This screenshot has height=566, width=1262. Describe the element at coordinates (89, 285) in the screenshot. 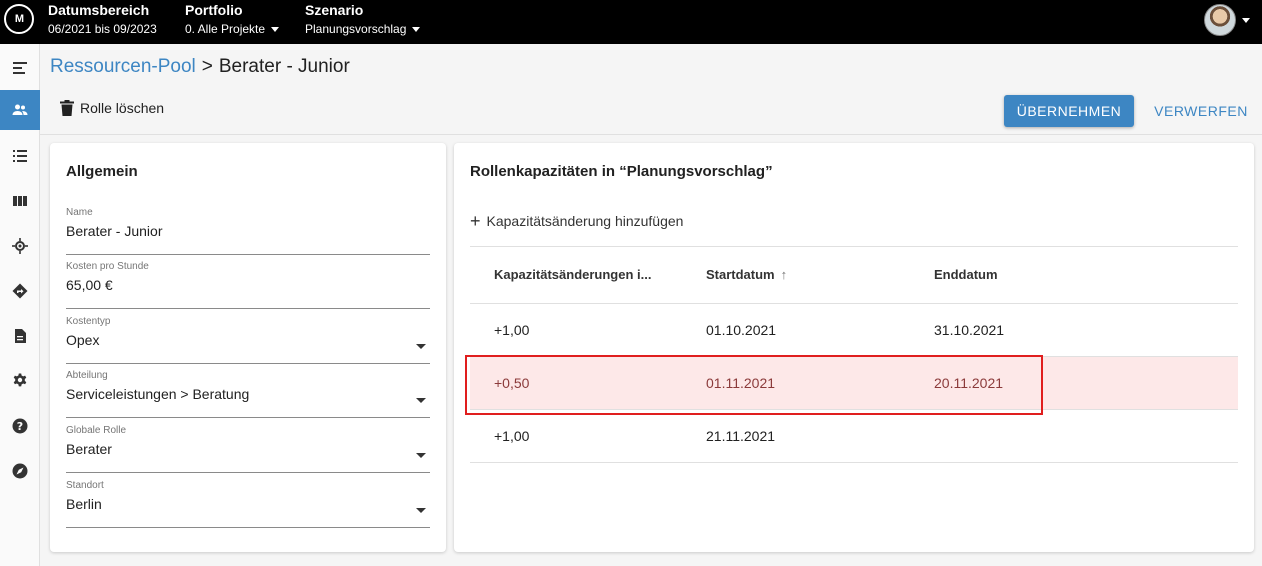

I see `hourly-cost-value: 65,00 €` at that location.